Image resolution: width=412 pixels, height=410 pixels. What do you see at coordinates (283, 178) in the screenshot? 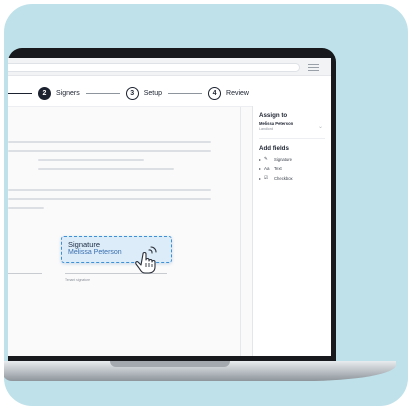
I see `field-item-label: Checkbox` at bounding box center [283, 178].